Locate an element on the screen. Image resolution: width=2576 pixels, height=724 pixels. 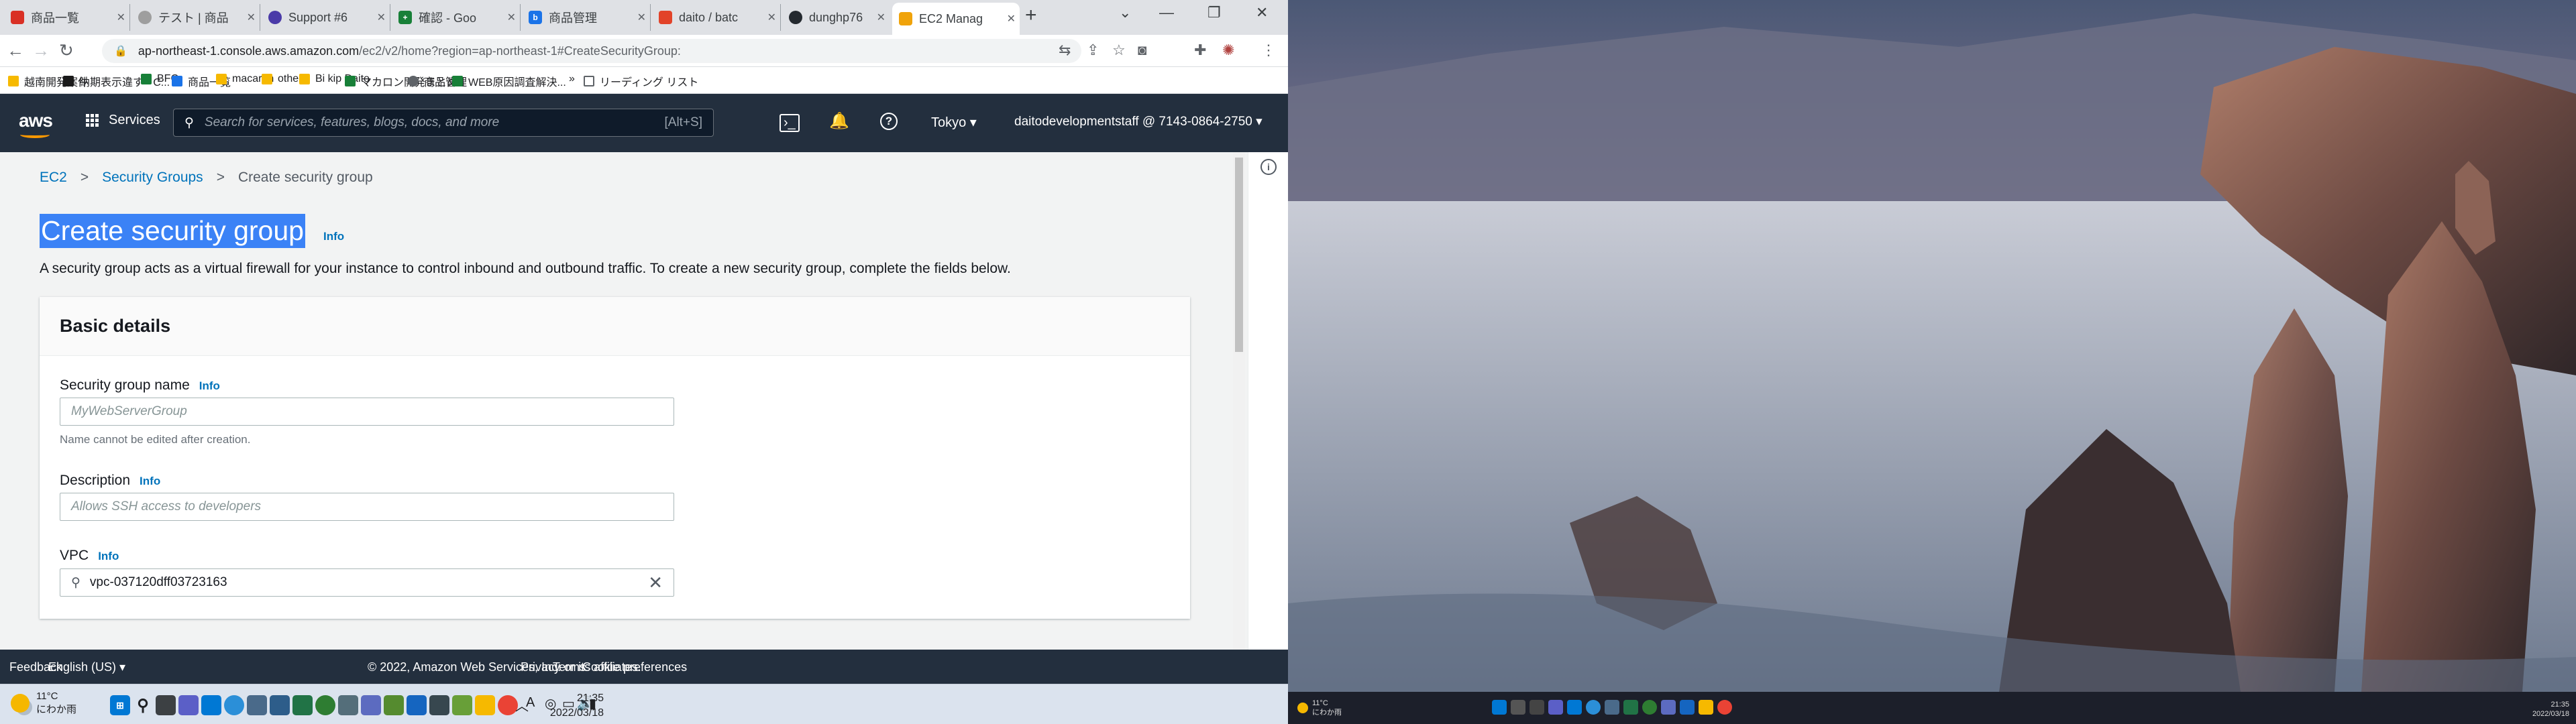
window-close-icon: ✕ is located at coordinates (1262, 13).